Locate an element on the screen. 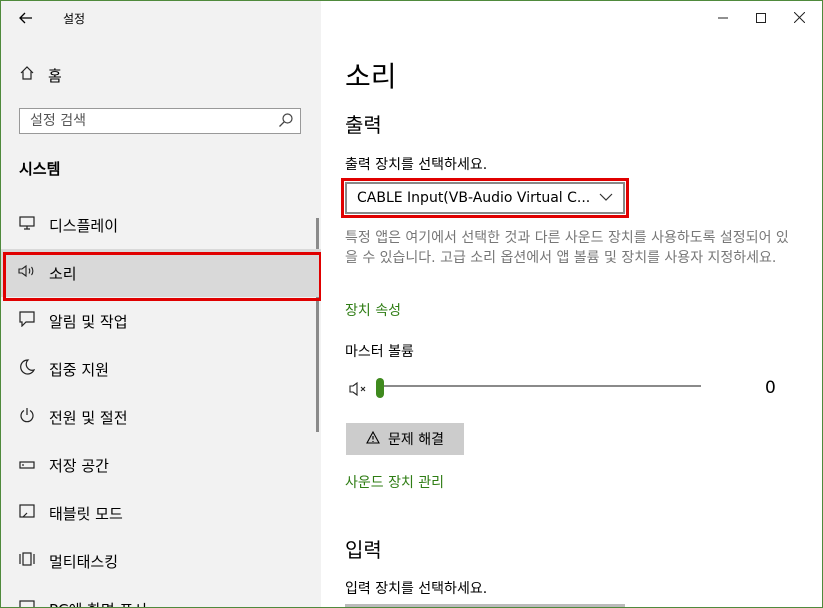  minimize-button is located at coordinates (723, 19).